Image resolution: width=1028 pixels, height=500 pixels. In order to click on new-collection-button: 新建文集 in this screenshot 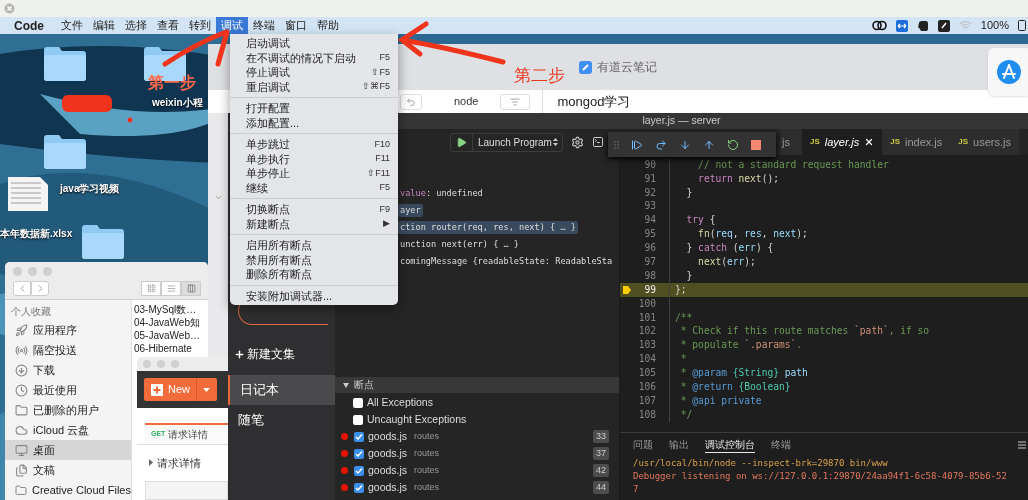, I will do `click(284, 354)`.